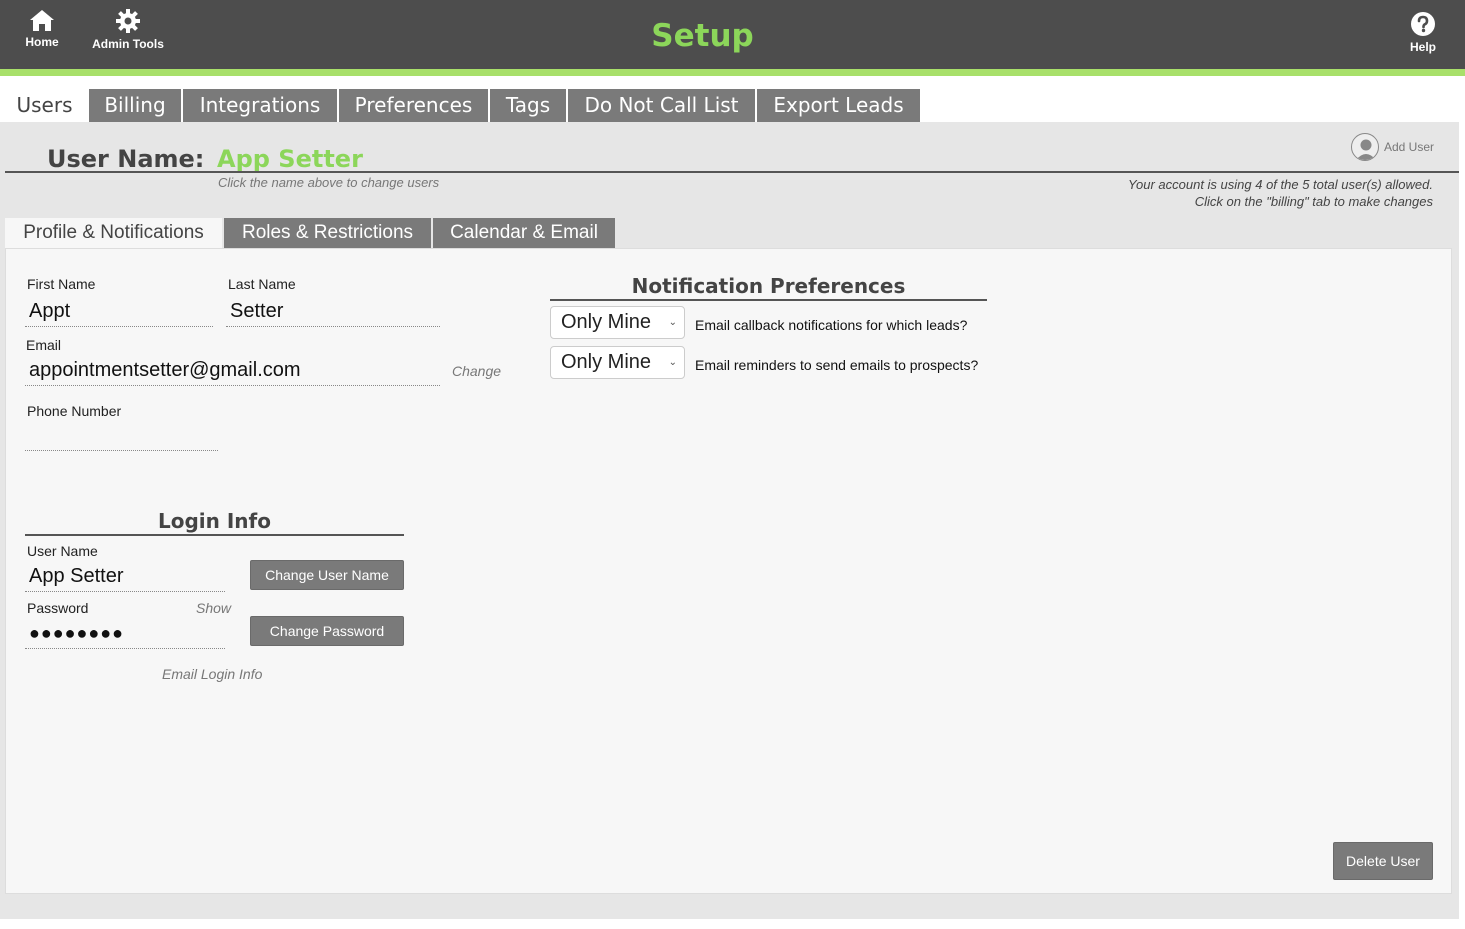 Image resolution: width=1465 pixels, height=929 pixels. What do you see at coordinates (661, 105) in the screenshot?
I see `tab-do-not-call-list: Do Not Call List` at bounding box center [661, 105].